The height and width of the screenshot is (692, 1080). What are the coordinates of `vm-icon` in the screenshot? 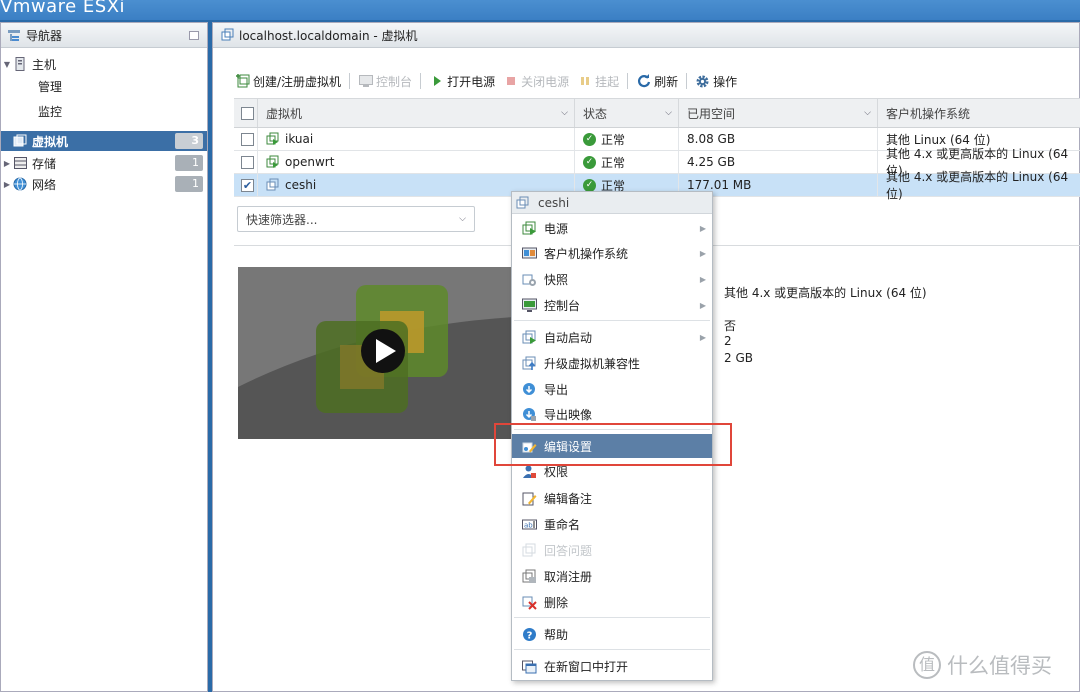 It's located at (227, 34).